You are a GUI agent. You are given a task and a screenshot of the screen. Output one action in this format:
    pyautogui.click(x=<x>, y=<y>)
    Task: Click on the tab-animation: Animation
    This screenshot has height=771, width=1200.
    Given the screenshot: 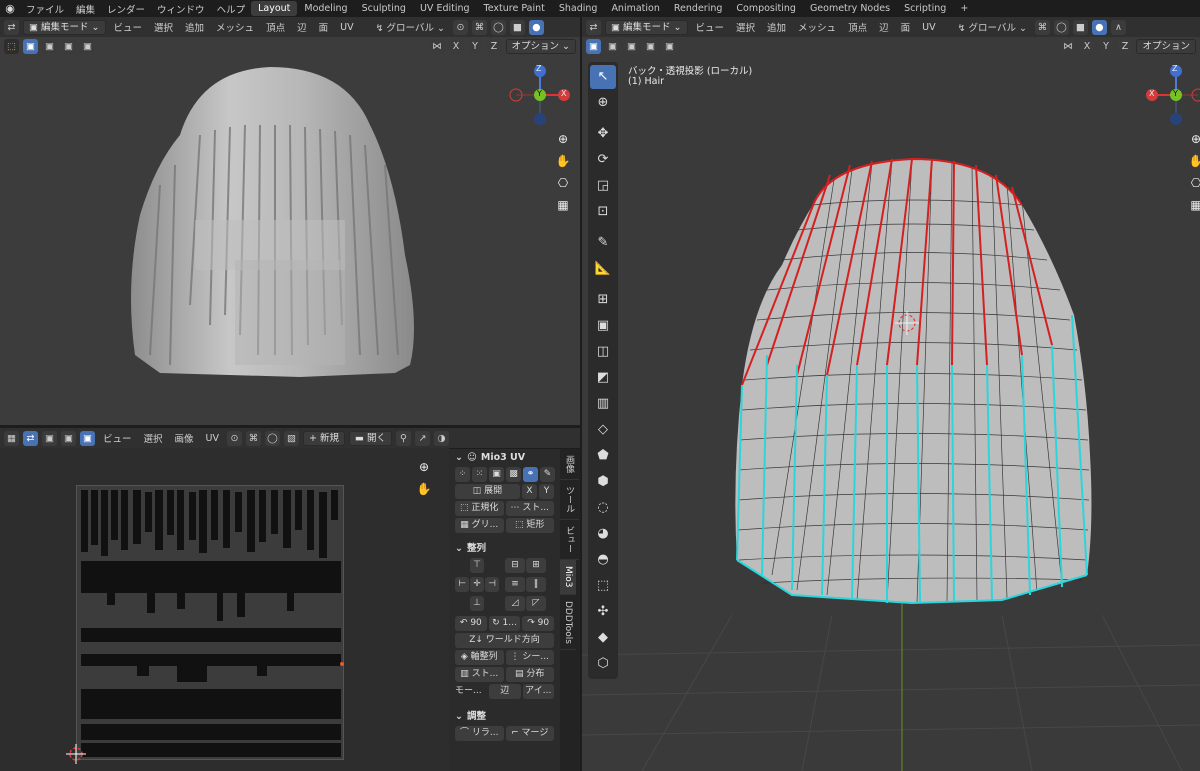 What is the action you would take?
    pyautogui.click(x=635, y=8)
    